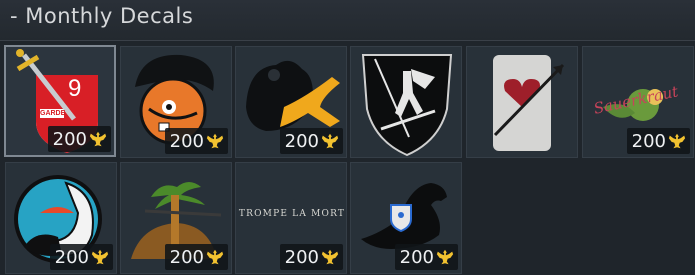  What do you see at coordinates (638, 102) in the screenshot?
I see `decal-tile-sauerkraut: Sauerkraut 200` at bounding box center [638, 102].